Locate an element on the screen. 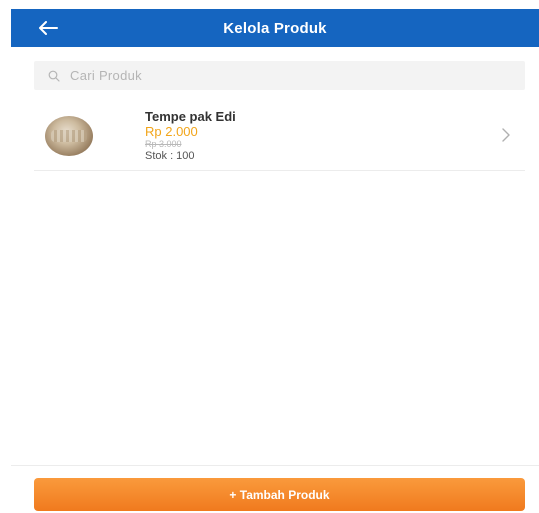 This screenshot has height=513, width=539. arrow-left-icon is located at coordinates (48, 28).